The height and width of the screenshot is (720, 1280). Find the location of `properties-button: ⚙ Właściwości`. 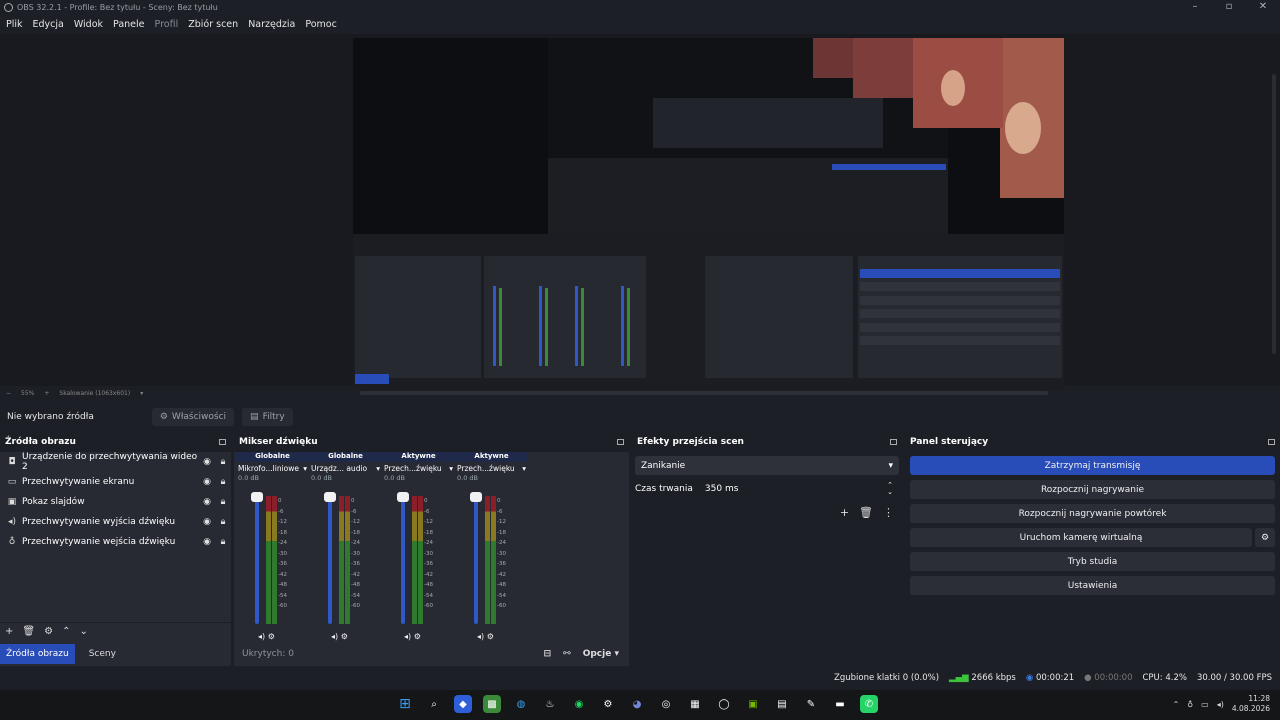

properties-button: ⚙ Właściwości is located at coordinates (193, 417).